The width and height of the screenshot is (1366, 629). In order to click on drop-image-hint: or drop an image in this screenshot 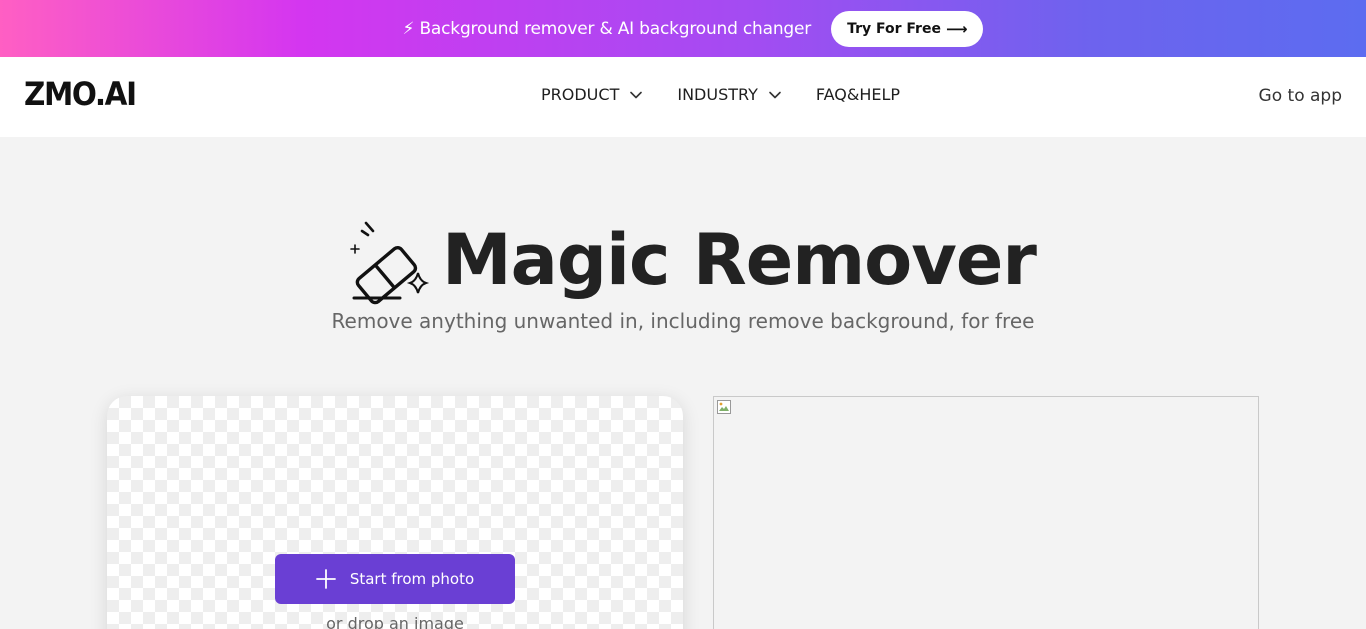, I will do `click(395, 621)`.